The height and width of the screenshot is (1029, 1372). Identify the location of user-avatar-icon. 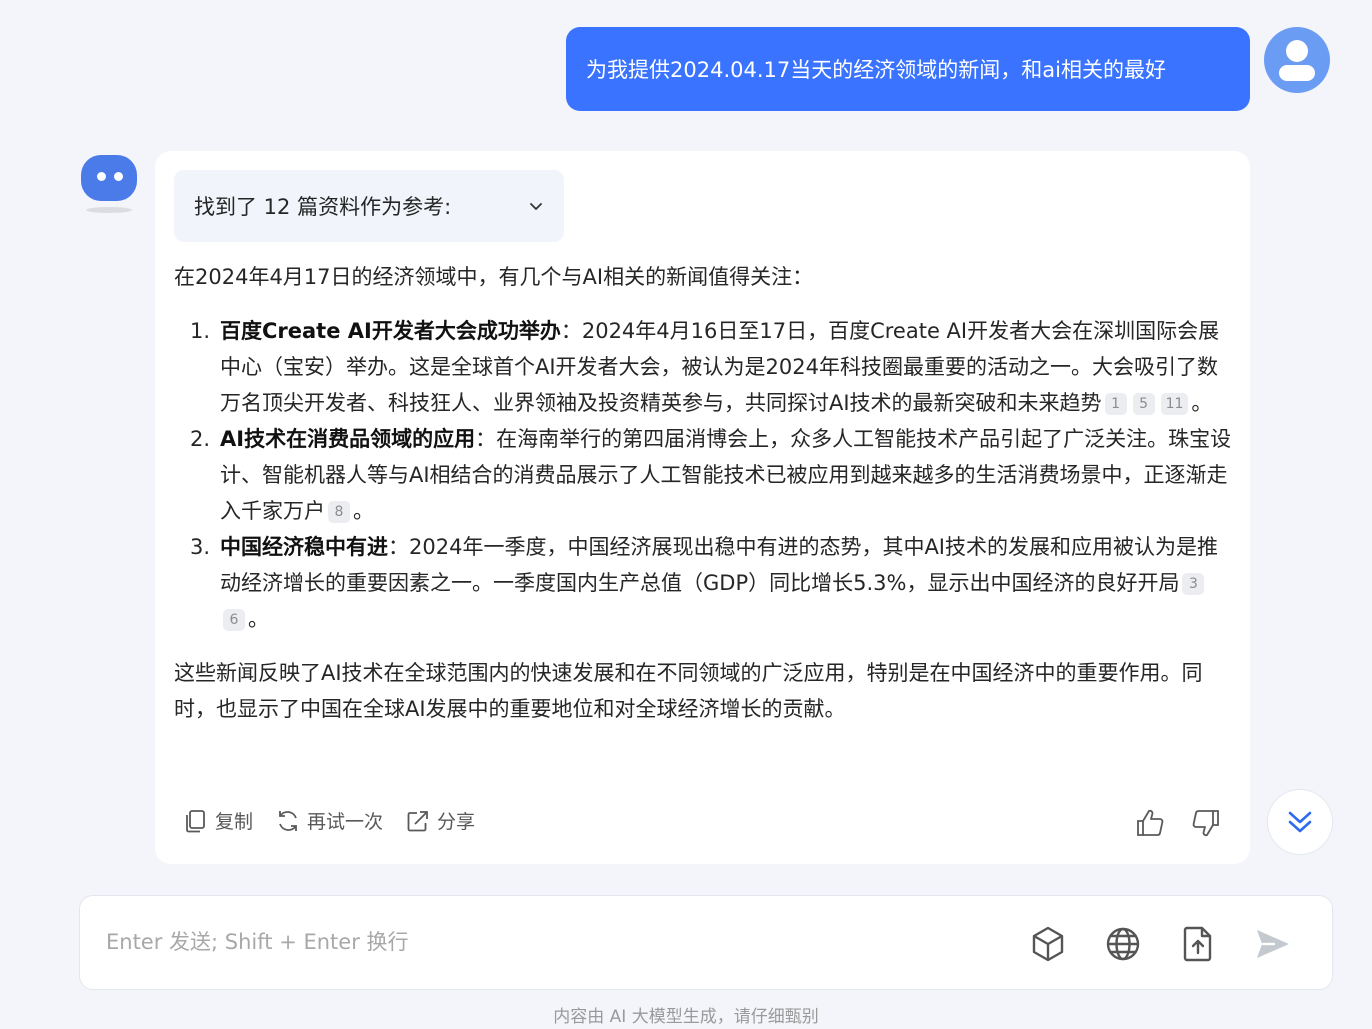
(1297, 60).